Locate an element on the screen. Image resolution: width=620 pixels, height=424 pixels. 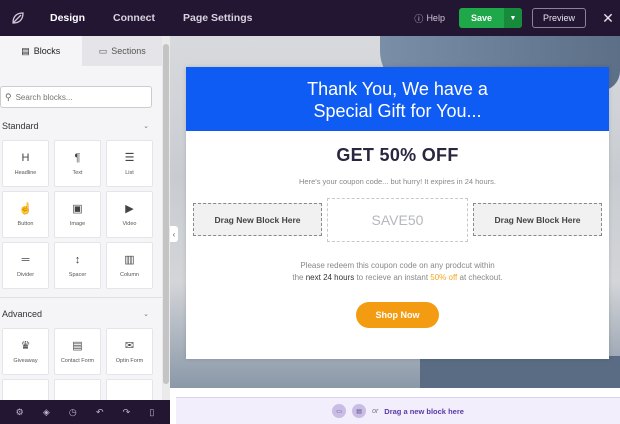
block-label: Text is located at coordinates (77, 172).